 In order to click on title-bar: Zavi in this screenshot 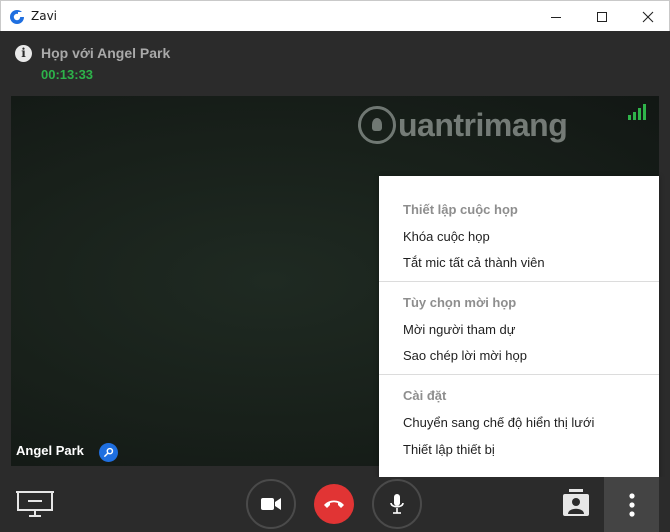, I will do `click(335, 15)`.